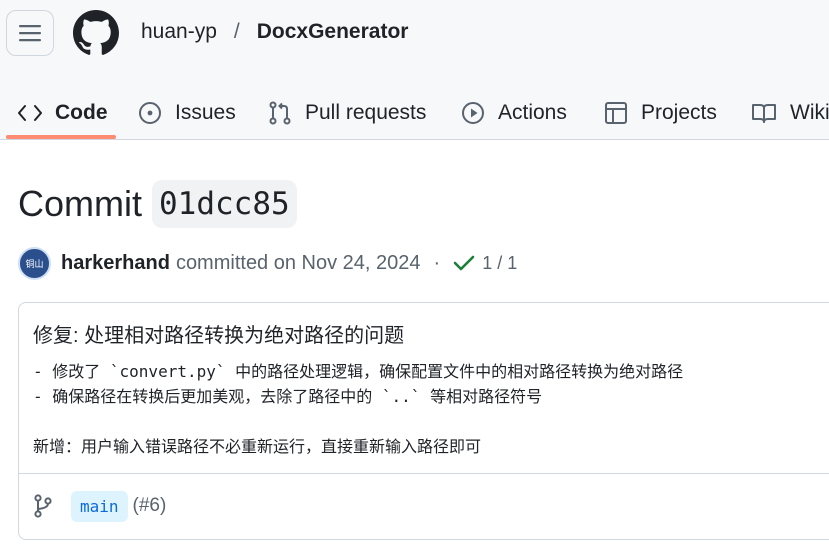 The height and width of the screenshot is (550, 829). What do you see at coordinates (115, 263) in the screenshot?
I see `author-link: harkerhand` at bounding box center [115, 263].